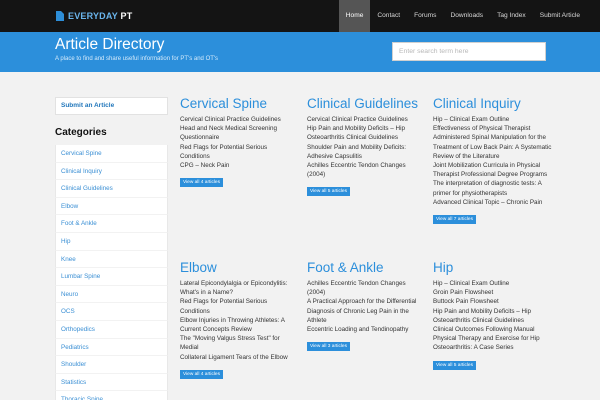 This screenshot has width=600, height=400. Describe the element at coordinates (111, 382) in the screenshot. I see `category-item: Statistics` at that location.